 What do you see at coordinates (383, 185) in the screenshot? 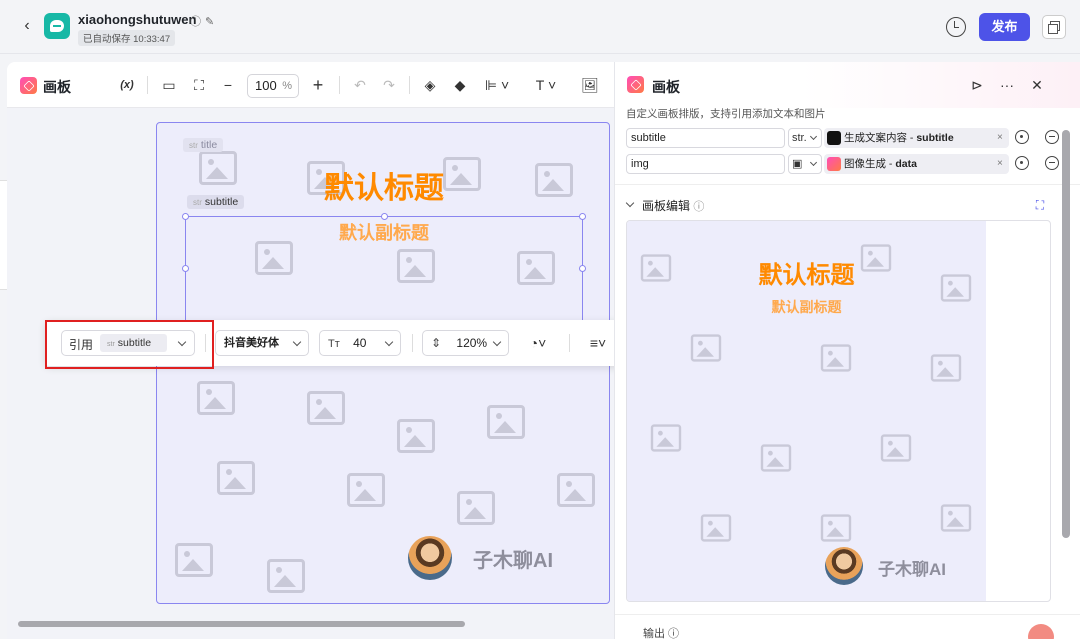
I see `canvas-title-text: 默认标题` at bounding box center [383, 185].